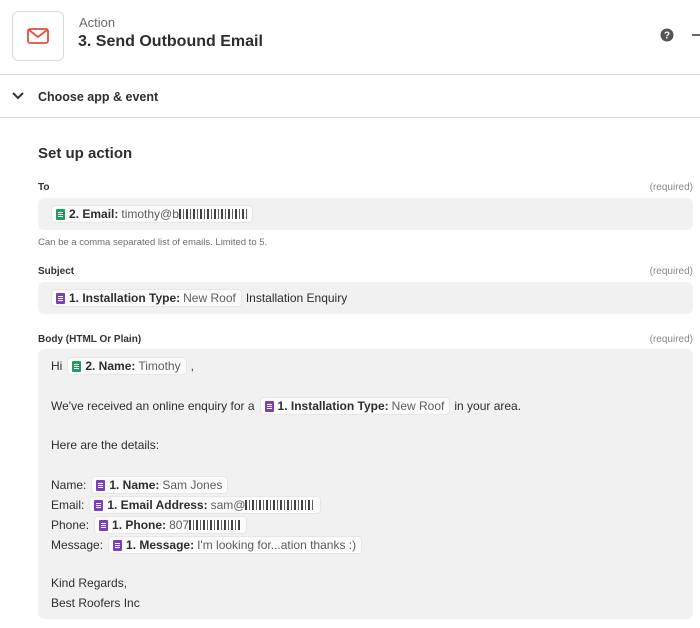  Describe the element at coordinates (152, 214) in the screenshot. I see `email-token: 2. Email: timothy@b` at that location.